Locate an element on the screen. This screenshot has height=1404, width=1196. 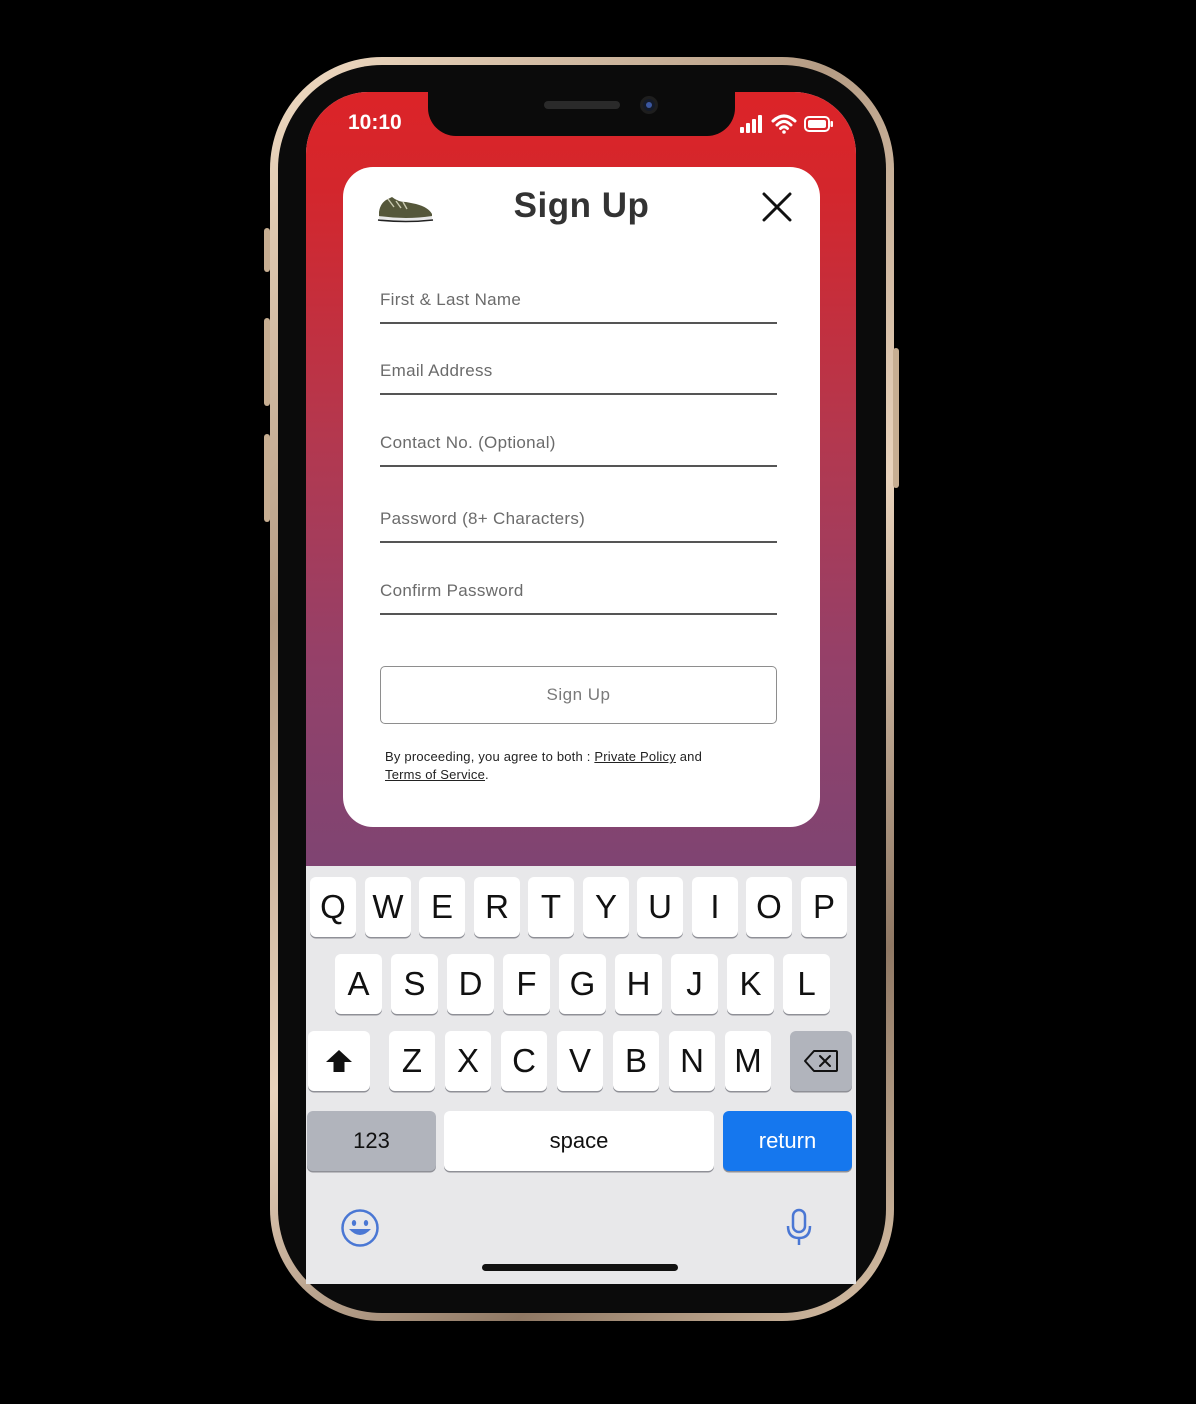
key-l: L is located at coordinates (806, 984).